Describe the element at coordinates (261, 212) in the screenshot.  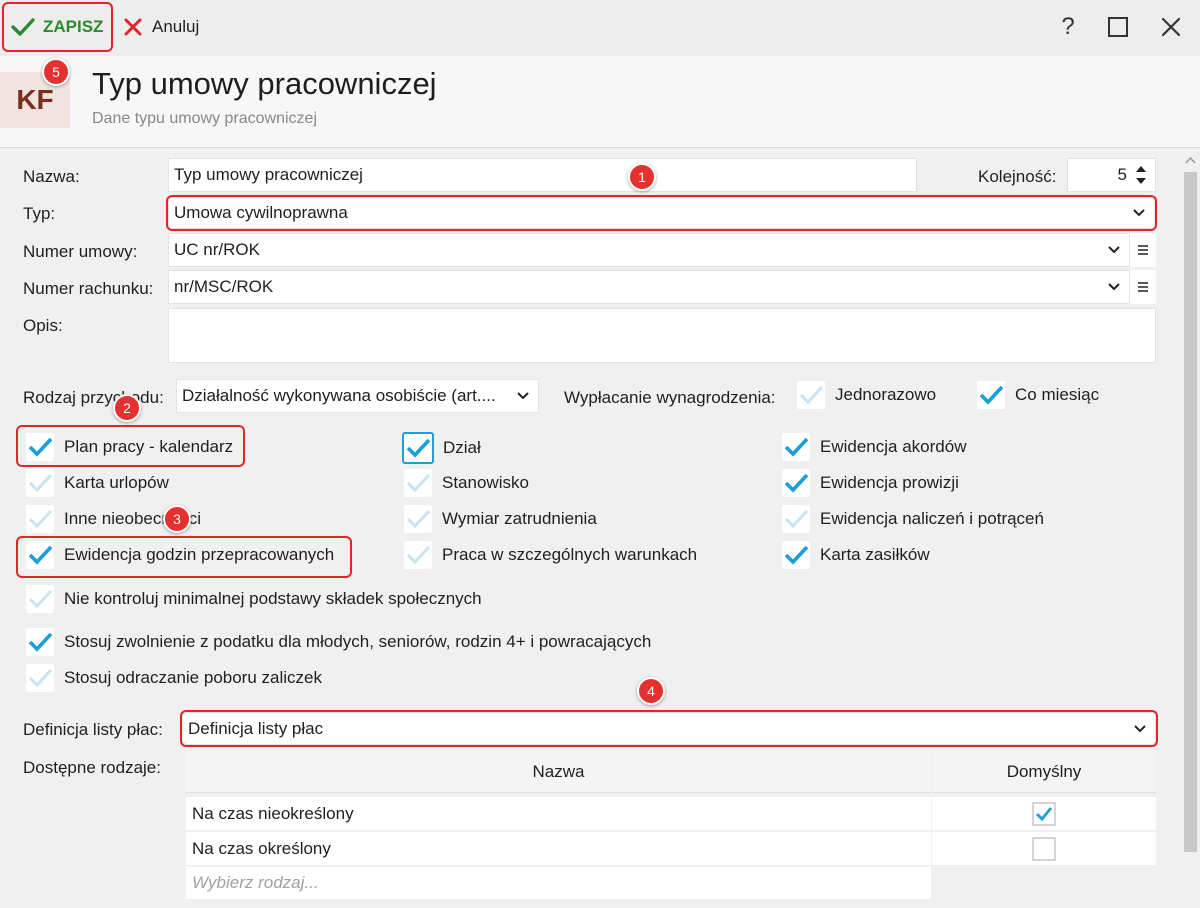
I see `typ-value: Umowa cywilnoprawna` at that location.